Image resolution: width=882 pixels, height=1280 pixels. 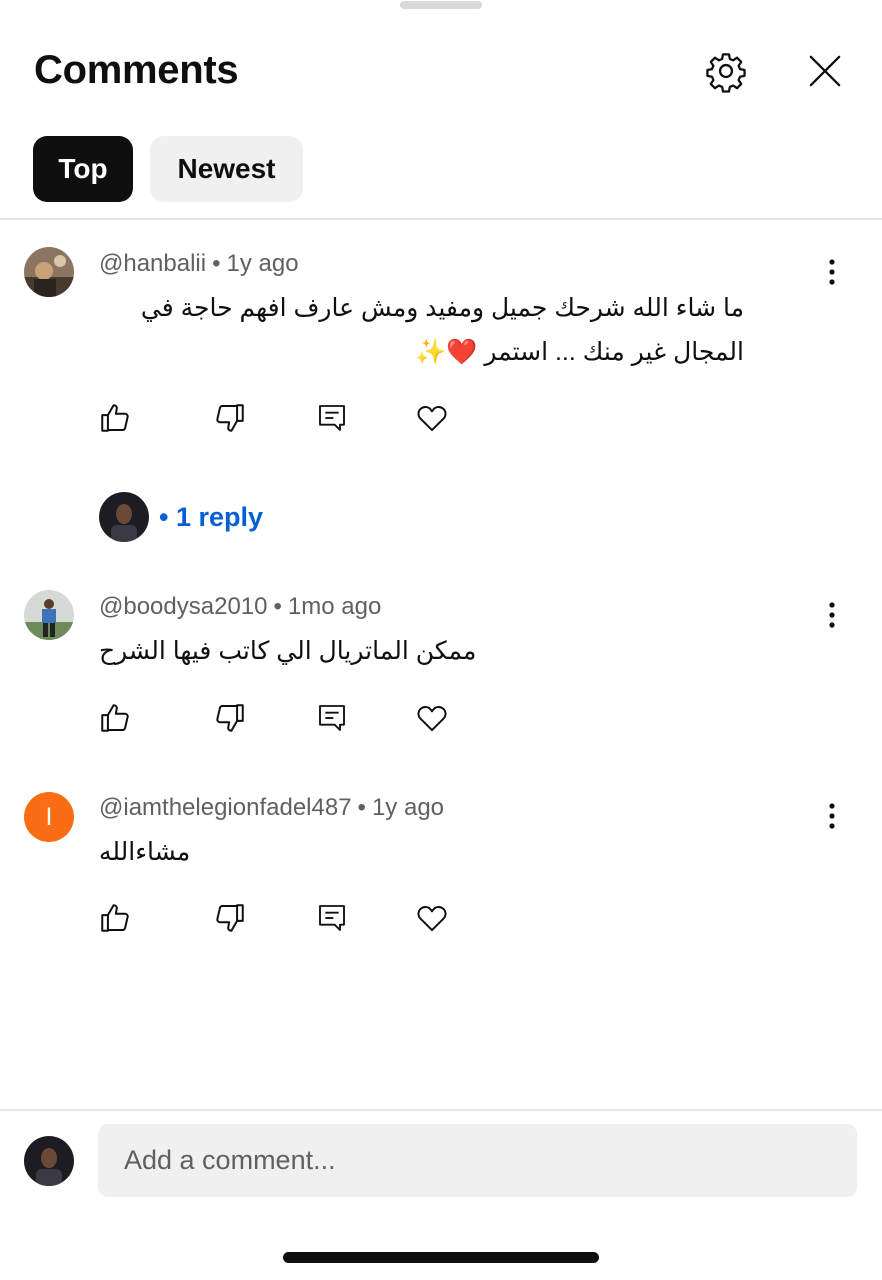 What do you see at coordinates (441, 1257) in the screenshot?
I see `home-indicator` at bounding box center [441, 1257].